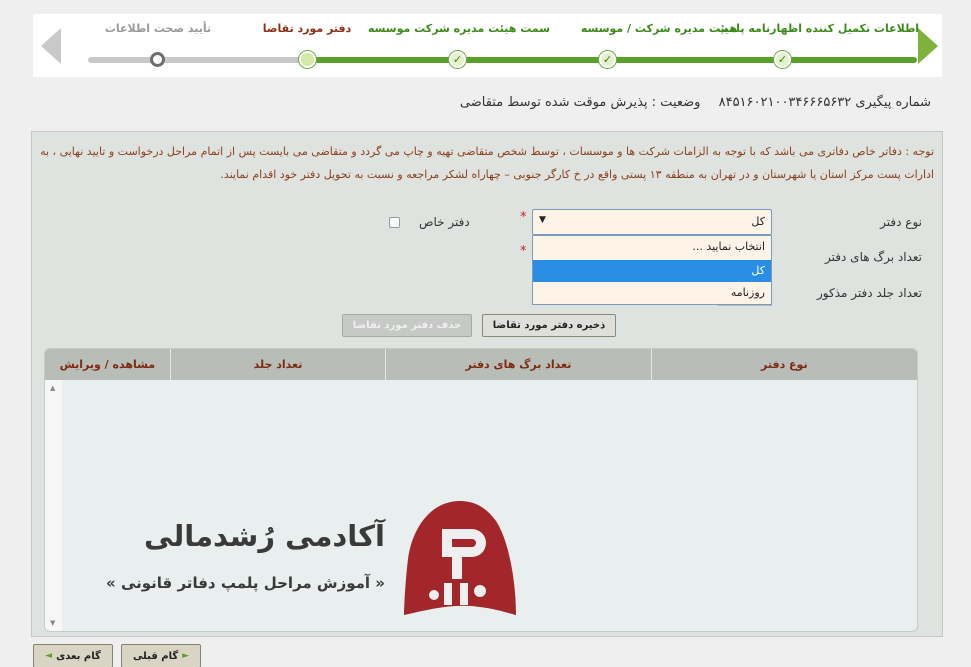 The height and width of the screenshot is (667, 971). What do you see at coordinates (901, 222) in the screenshot?
I see `book-type-label: نوع دفتر` at bounding box center [901, 222].